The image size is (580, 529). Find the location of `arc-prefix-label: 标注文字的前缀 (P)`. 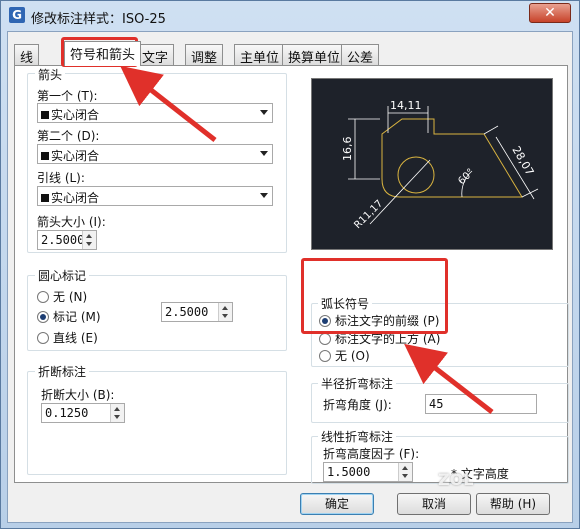

arc-prefix-label: 标注文字的前缀 (P) is located at coordinates (387, 321).